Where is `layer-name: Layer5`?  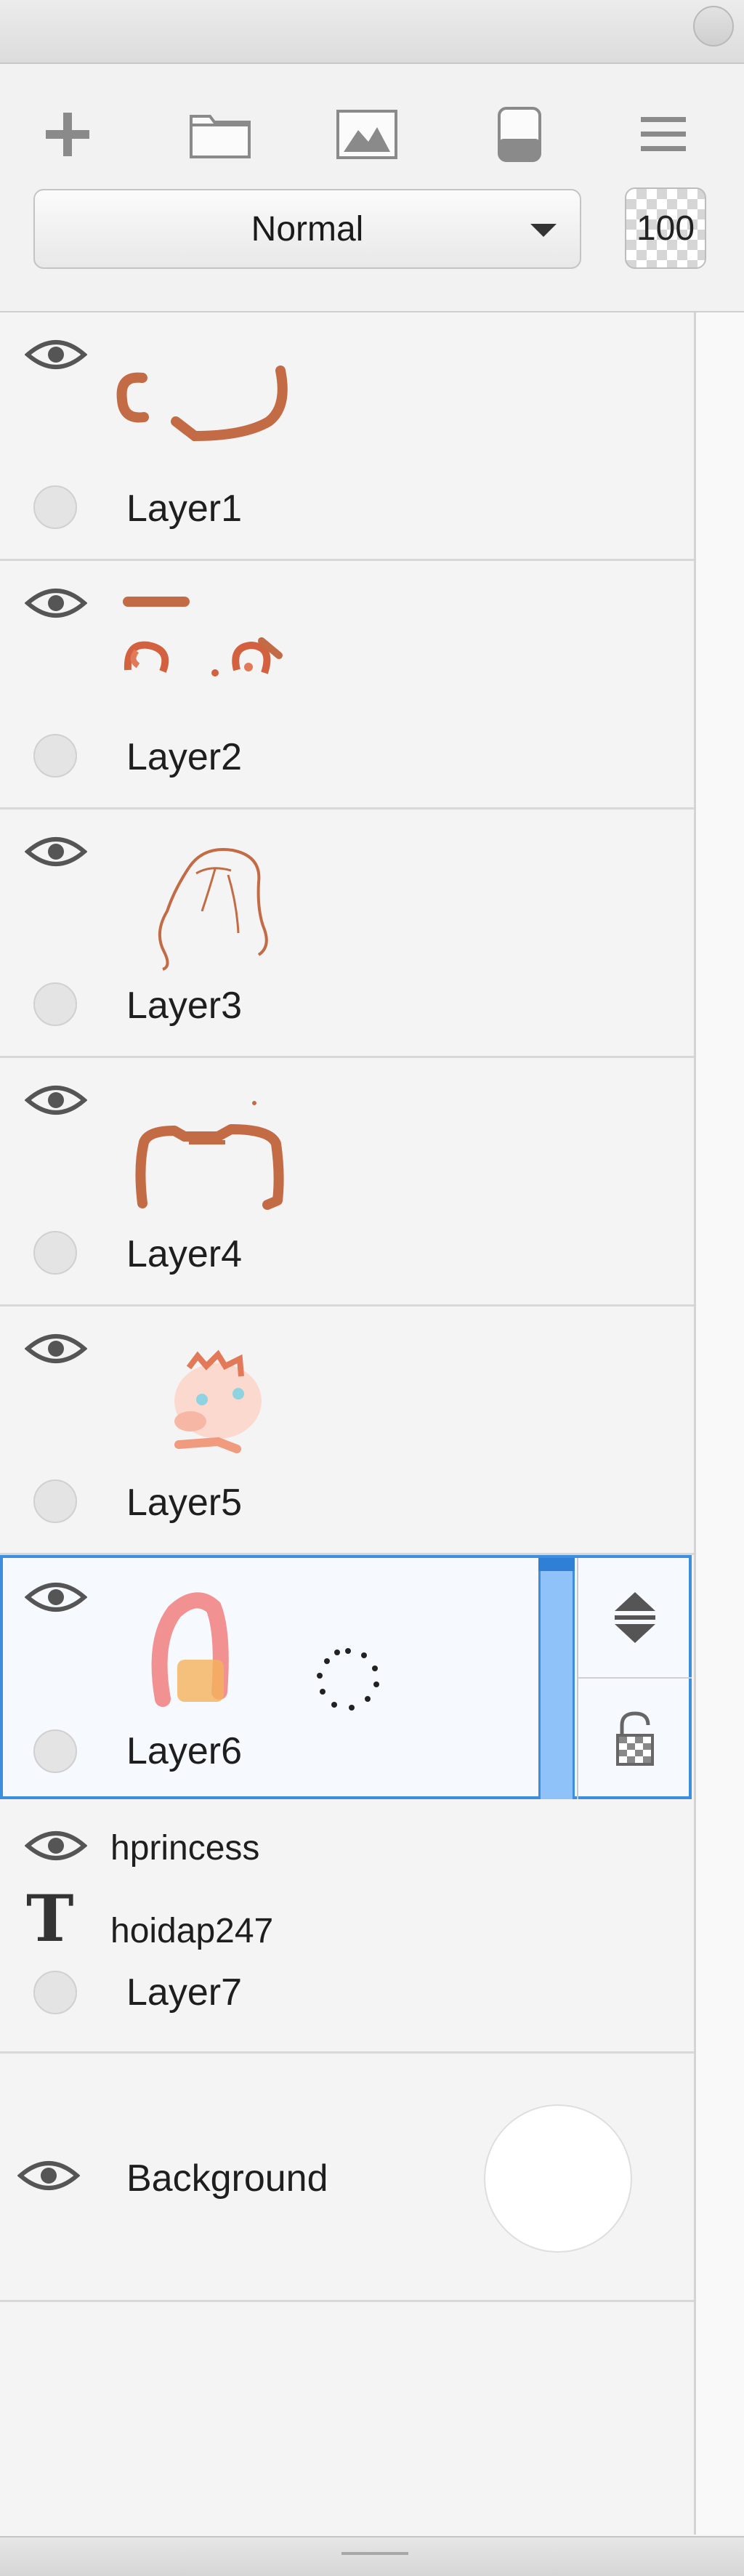 layer-name: Layer5 is located at coordinates (184, 1503).